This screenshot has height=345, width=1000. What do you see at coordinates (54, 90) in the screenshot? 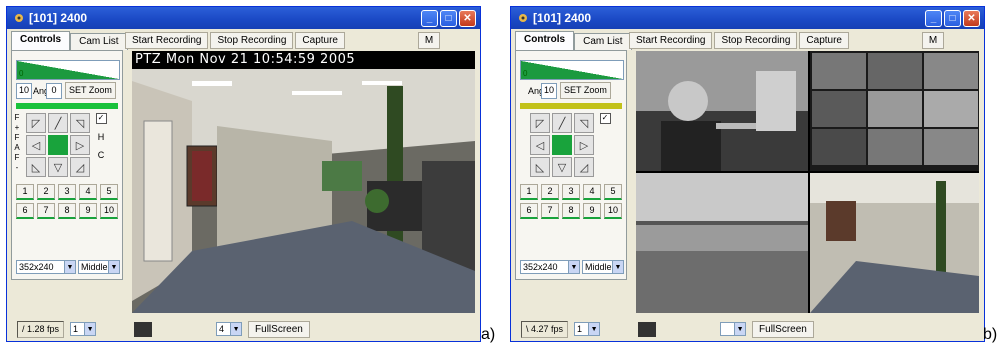
I see `angle-step-input: 0` at bounding box center [54, 90].